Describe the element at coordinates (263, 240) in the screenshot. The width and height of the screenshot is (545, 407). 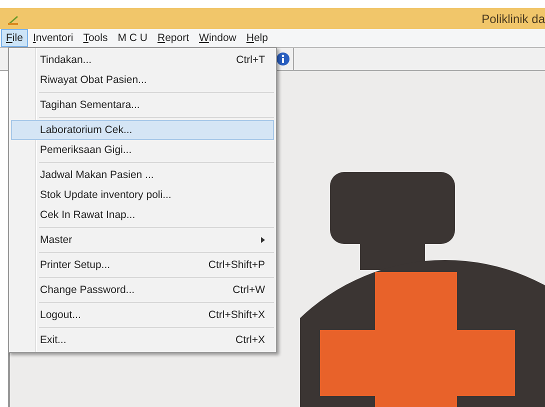
I see `submenu-arrow-icon` at that location.